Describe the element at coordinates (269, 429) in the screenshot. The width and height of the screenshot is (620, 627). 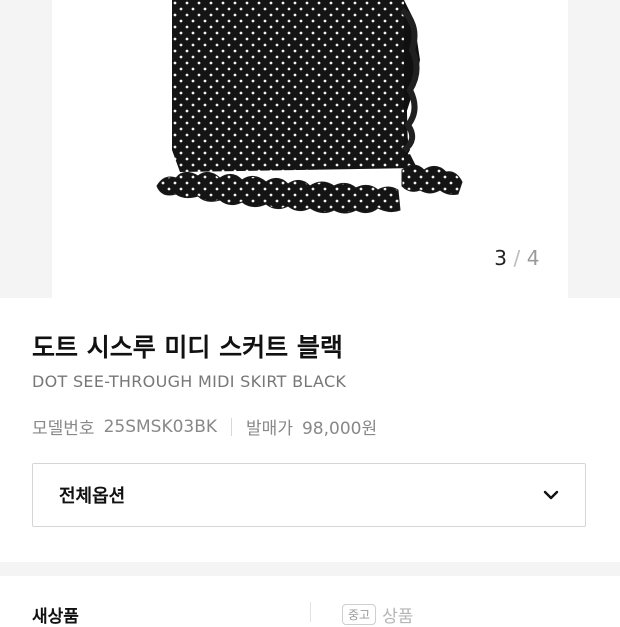
I see `release-price-label: 발매가` at that location.